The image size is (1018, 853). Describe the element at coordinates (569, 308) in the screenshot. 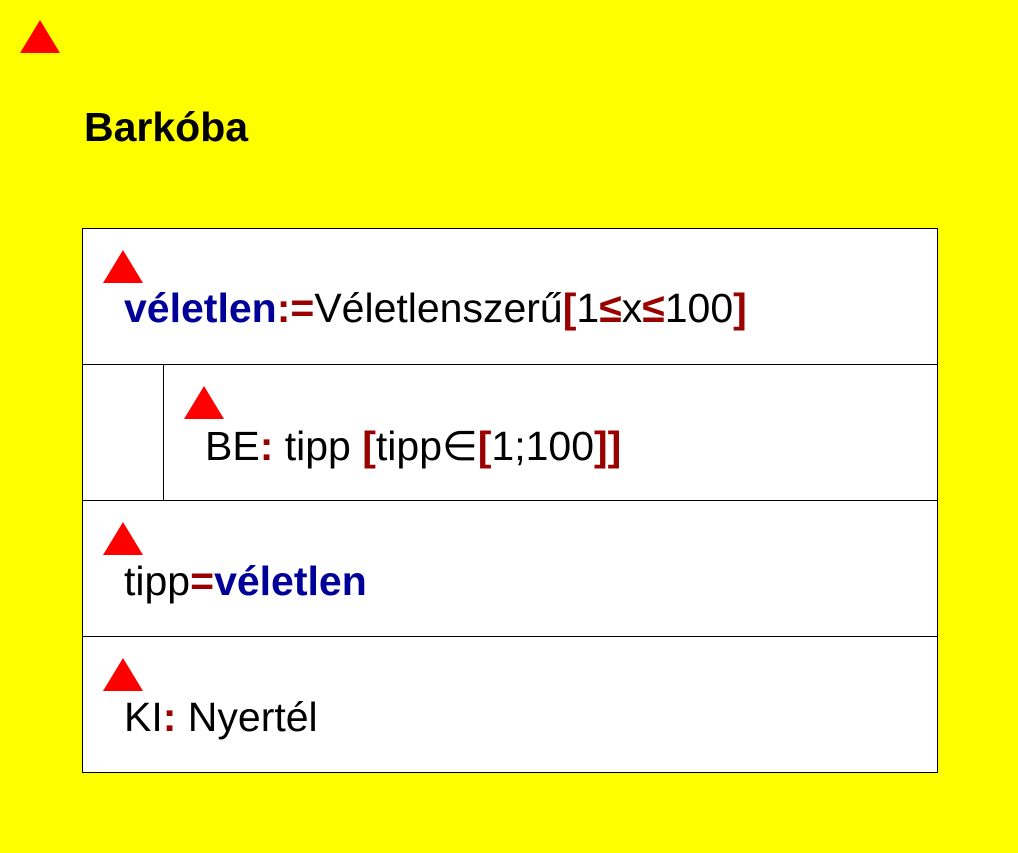

I see `open-bracket: [` at that location.